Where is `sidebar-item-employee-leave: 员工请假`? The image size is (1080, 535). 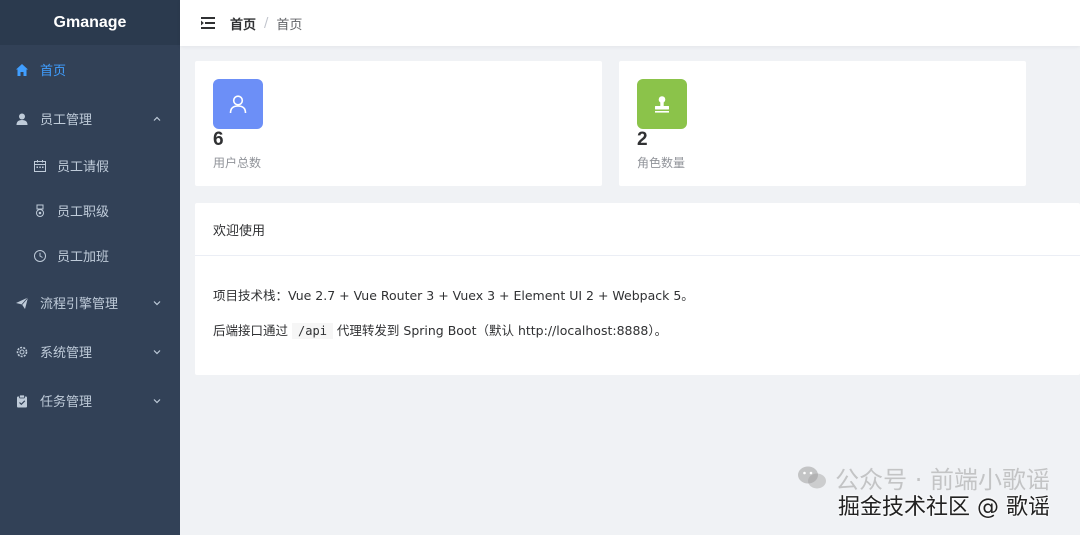 sidebar-item-employee-leave: 员工请假 is located at coordinates (90, 165).